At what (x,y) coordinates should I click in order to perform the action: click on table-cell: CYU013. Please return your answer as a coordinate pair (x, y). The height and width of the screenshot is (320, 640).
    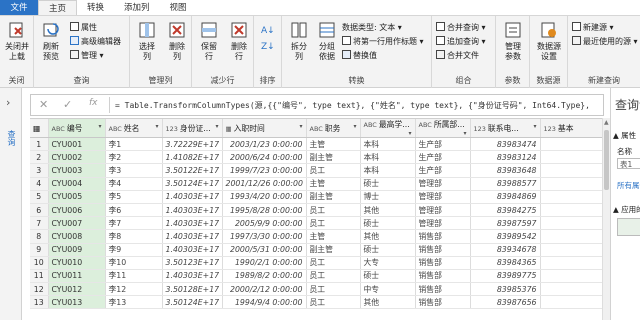
    Looking at the image, I should click on (77, 302).